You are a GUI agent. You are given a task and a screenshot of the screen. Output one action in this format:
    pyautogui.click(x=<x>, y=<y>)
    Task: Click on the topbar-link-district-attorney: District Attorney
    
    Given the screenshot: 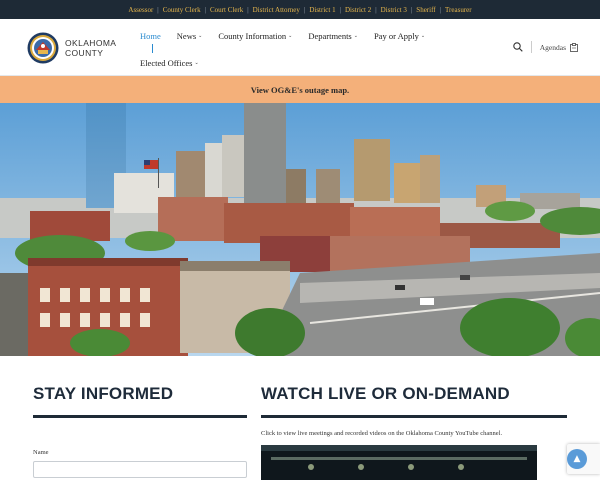 What is the action you would take?
    pyautogui.click(x=276, y=10)
    